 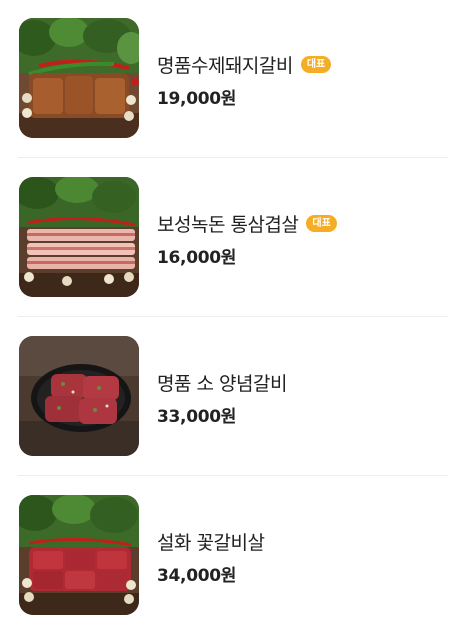 What do you see at coordinates (211, 542) in the screenshot?
I see `menu-item-name: 설화 꽃갈비살` at bounding box center [211, 542].